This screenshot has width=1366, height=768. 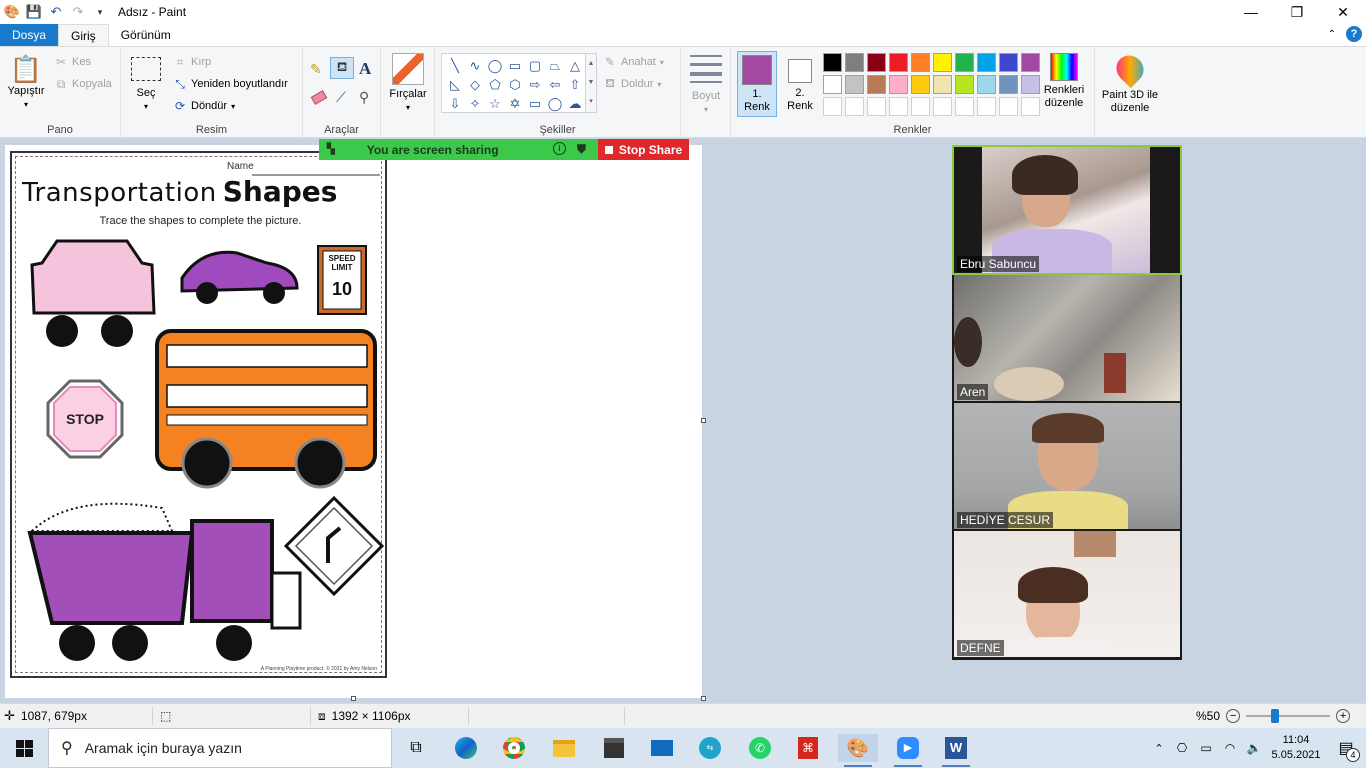 What do you see at coordinates (56, 12) in the screenshot?
I see `undo-icon: ↶` at bounding box center [56, 12].